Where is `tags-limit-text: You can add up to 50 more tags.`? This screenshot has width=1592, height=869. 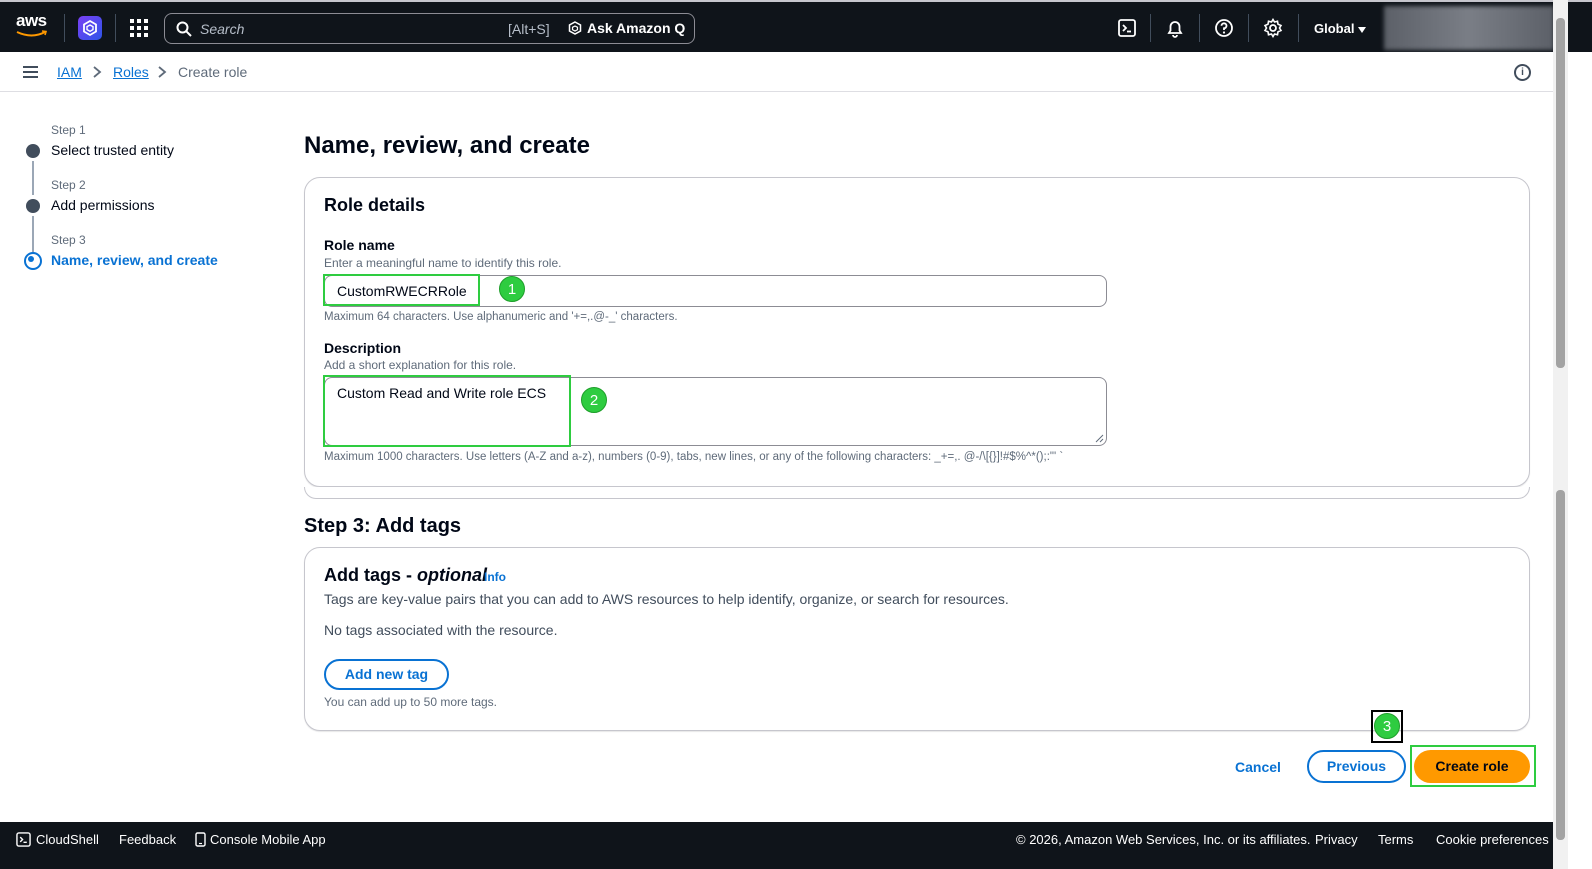
tags-limit-text: You can add up to 50 more tags. is located at coordinates (411, 702).